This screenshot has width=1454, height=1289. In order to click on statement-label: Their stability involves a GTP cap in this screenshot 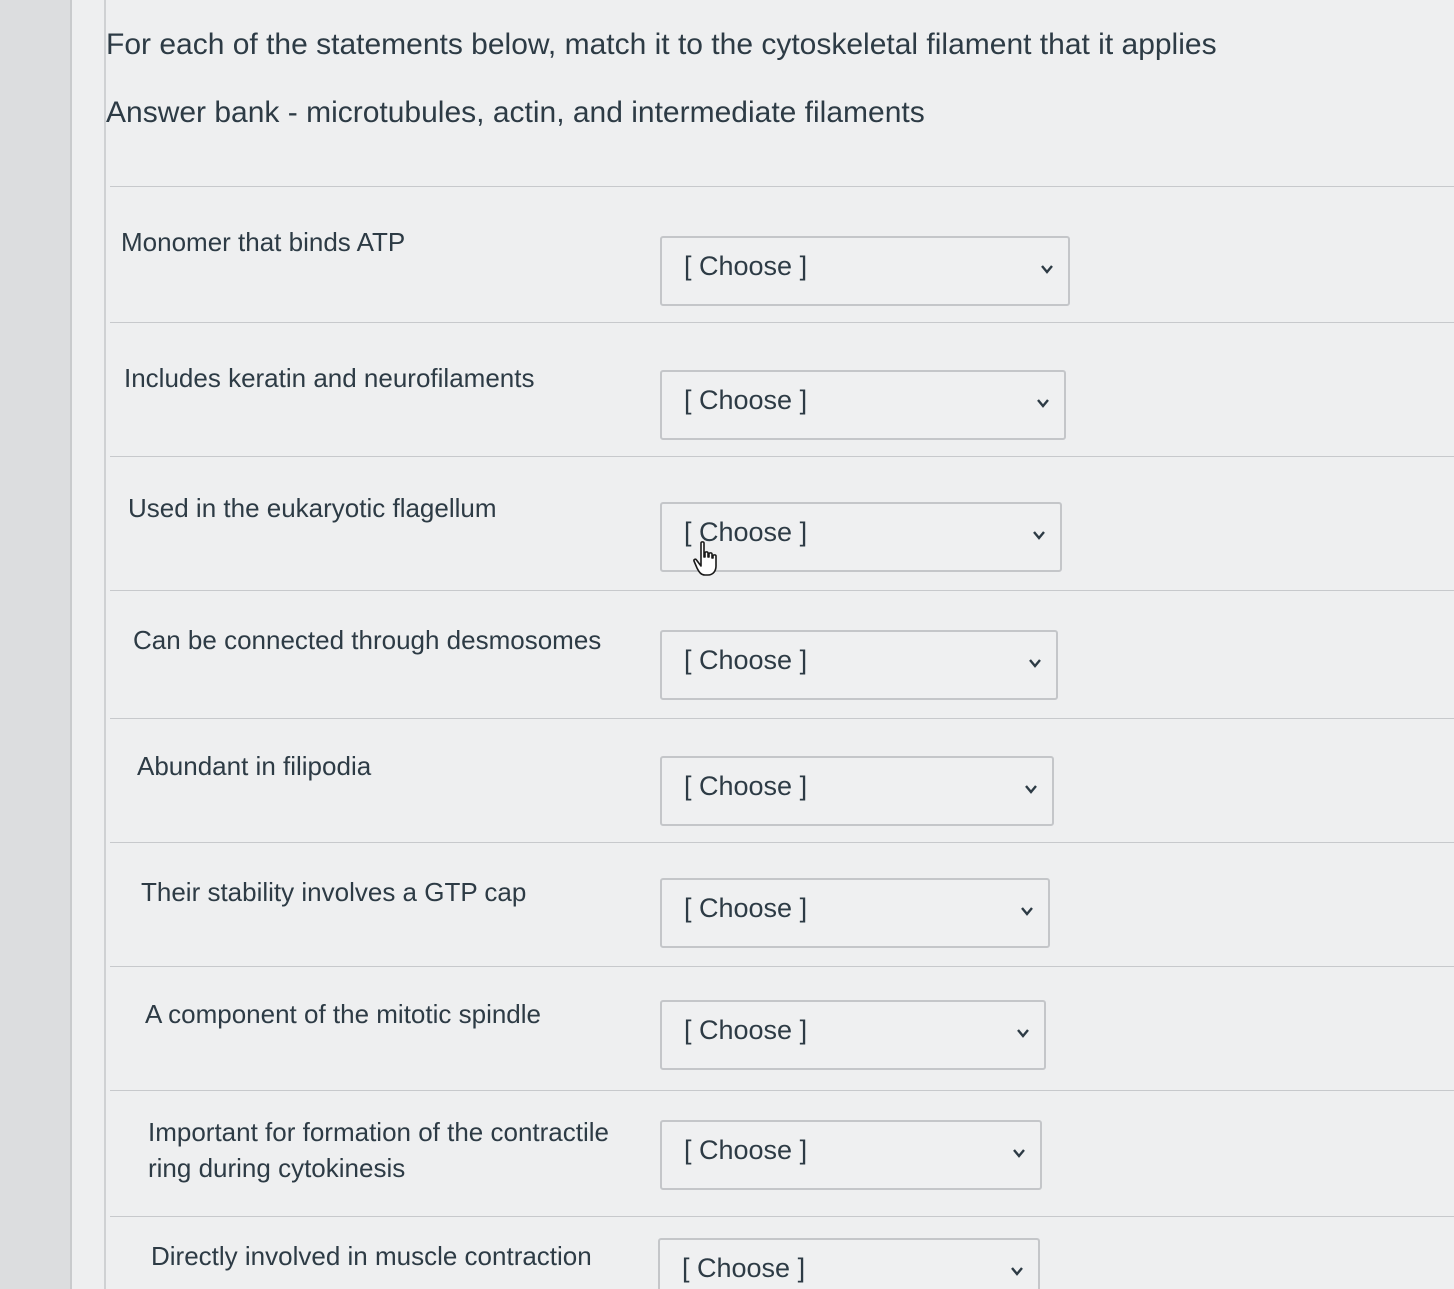, I will do `click(334, 892)`.